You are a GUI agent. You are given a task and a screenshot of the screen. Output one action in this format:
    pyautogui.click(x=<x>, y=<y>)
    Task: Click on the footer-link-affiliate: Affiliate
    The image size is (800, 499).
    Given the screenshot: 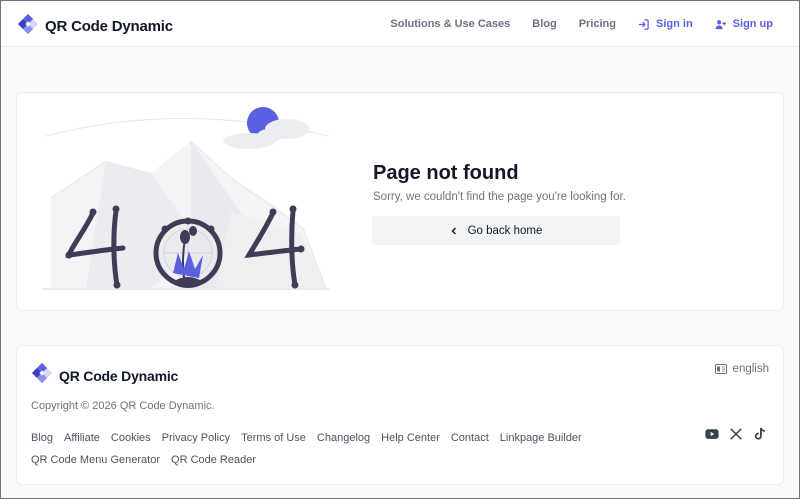 What is the action you would take?
    pyautogui.click(x=82, y=438)
    